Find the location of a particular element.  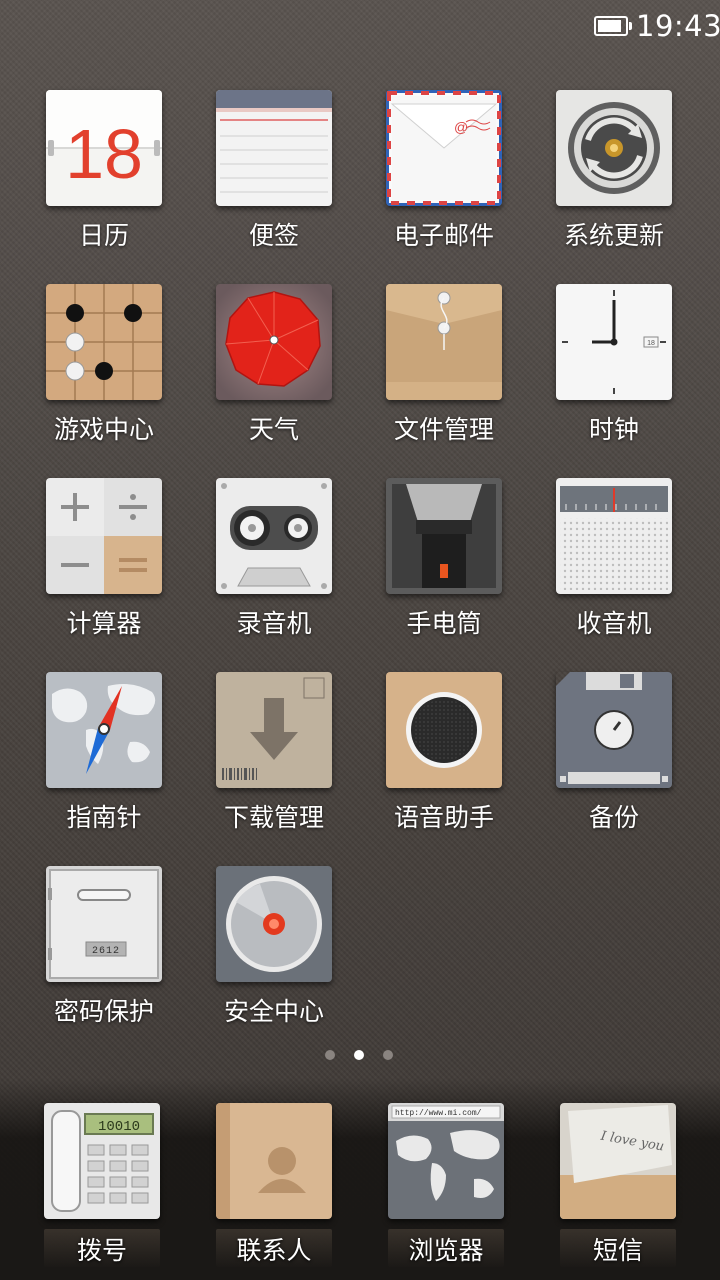

page-indicator is located at coordinates (360, 1055).